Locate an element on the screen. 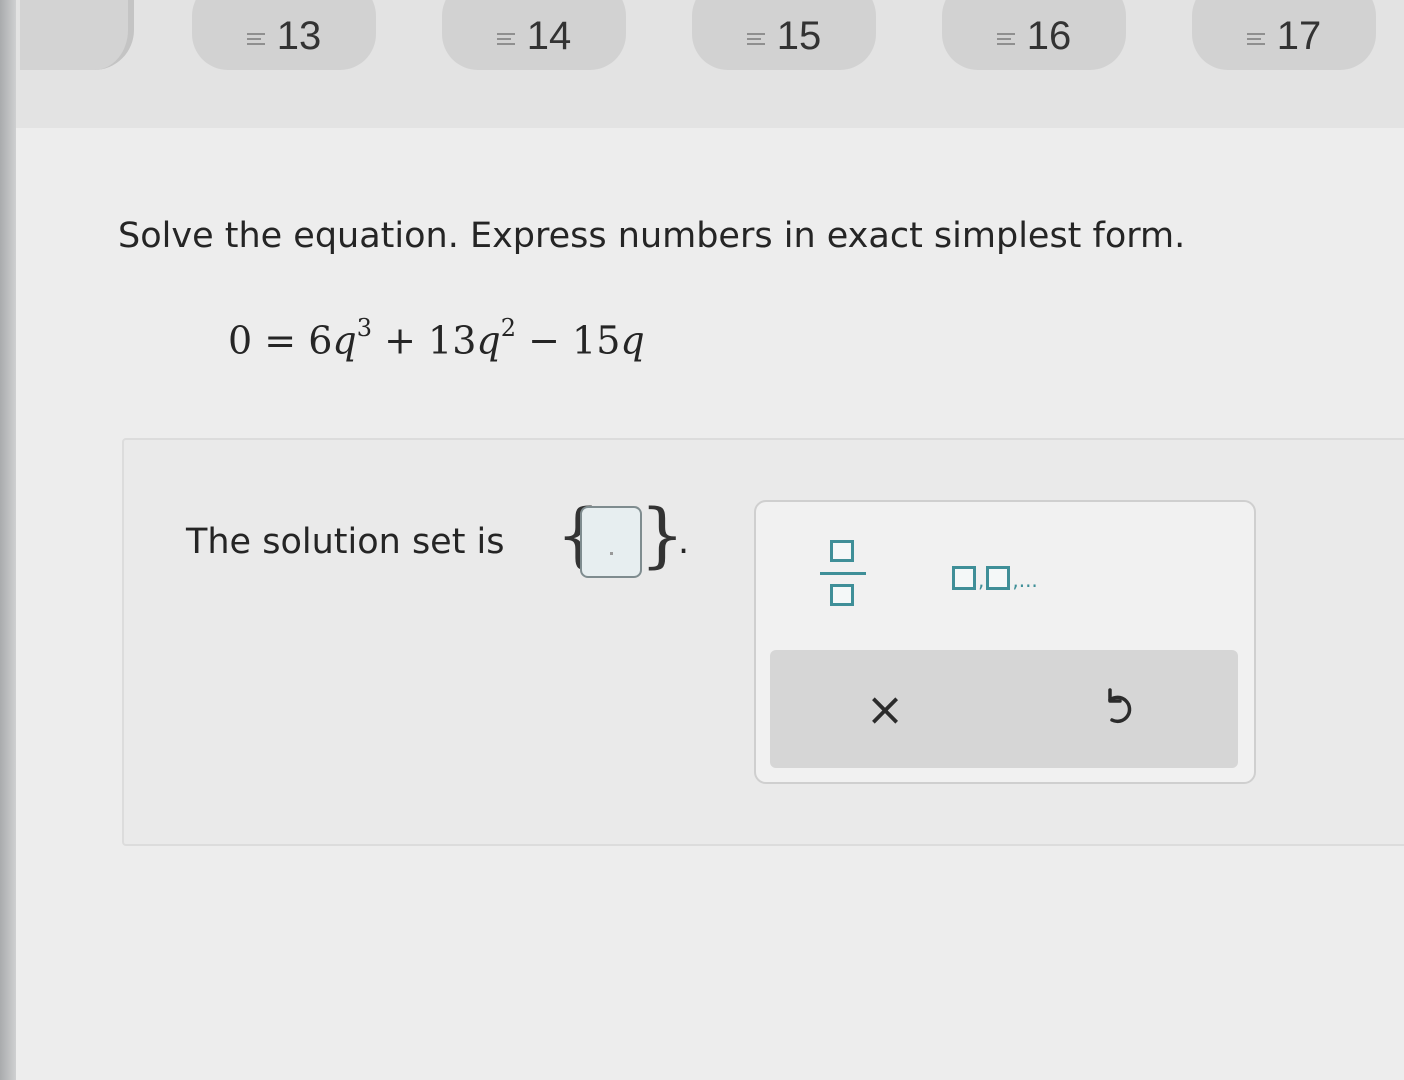 This screenshot has width=1404, height=1080. question-tab-13: 13 is located at coordinates (284, 35).